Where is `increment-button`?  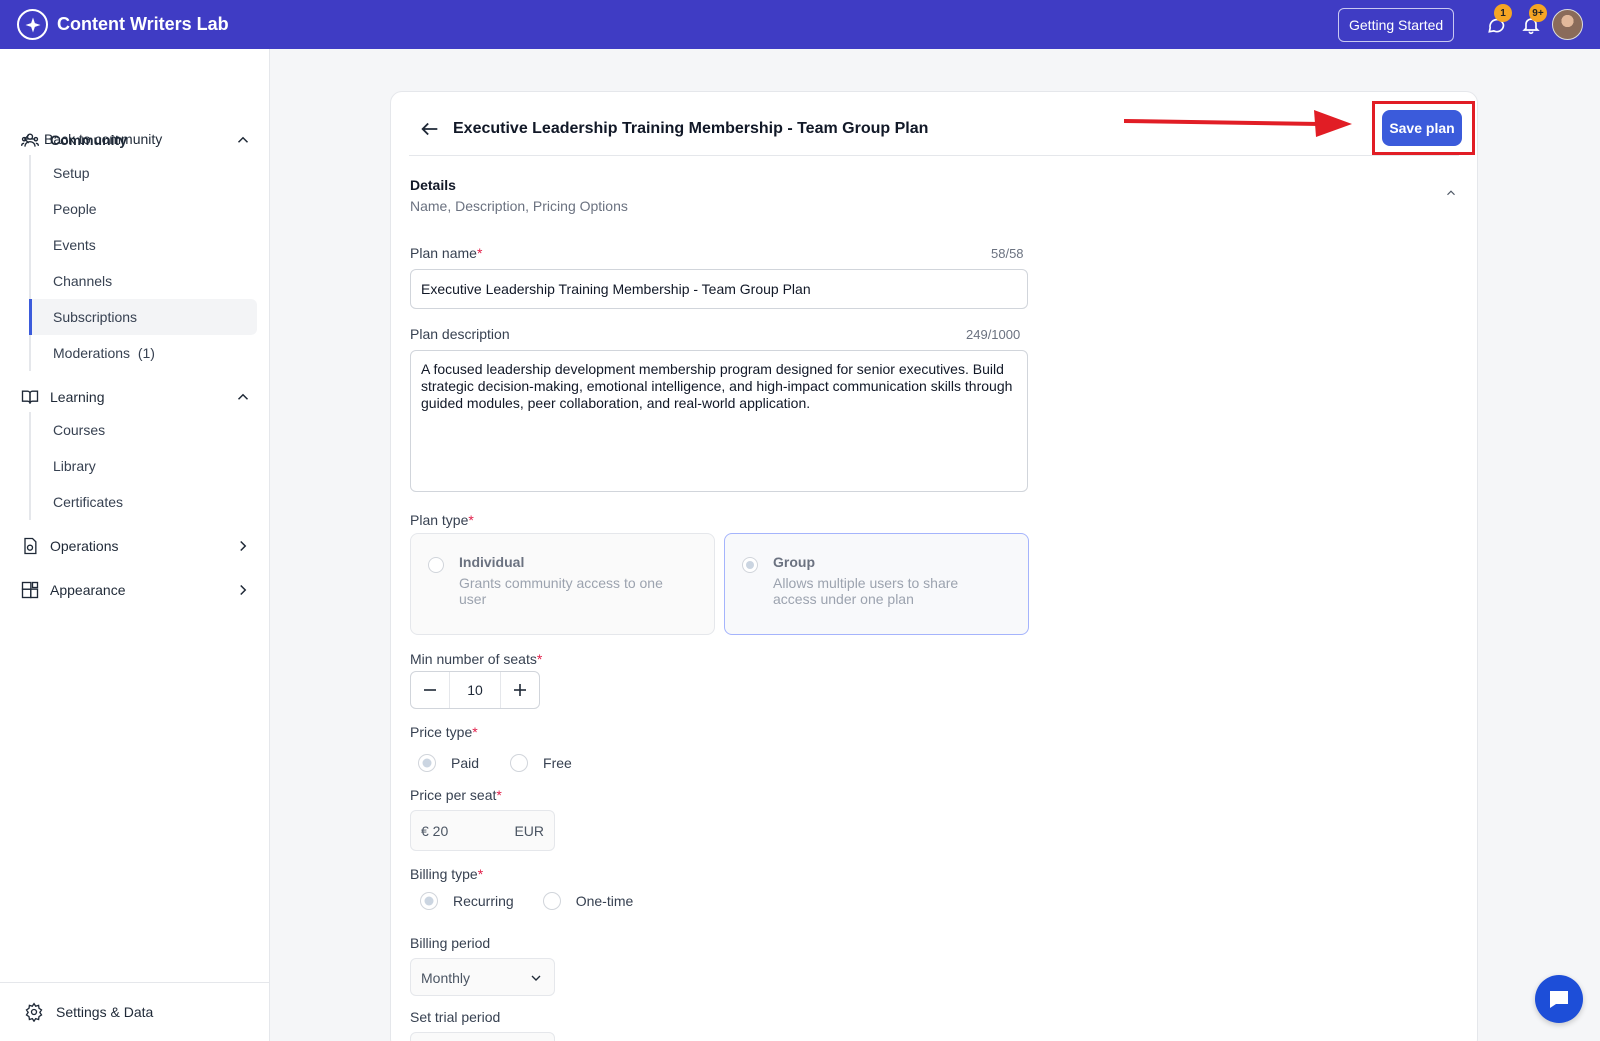 increment-button is located at coordinates (520, 690).